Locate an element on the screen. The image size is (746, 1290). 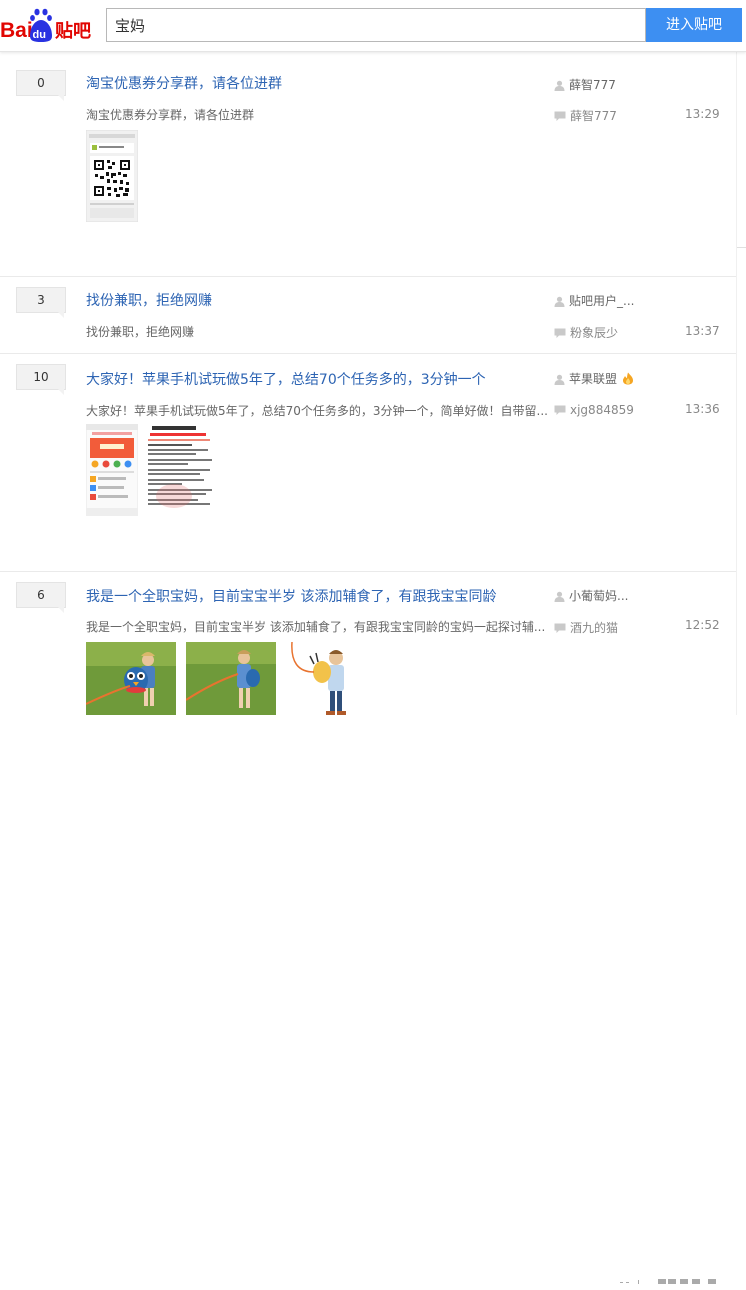
thread-image-text-screenshot is located at coordinates (181, 470).